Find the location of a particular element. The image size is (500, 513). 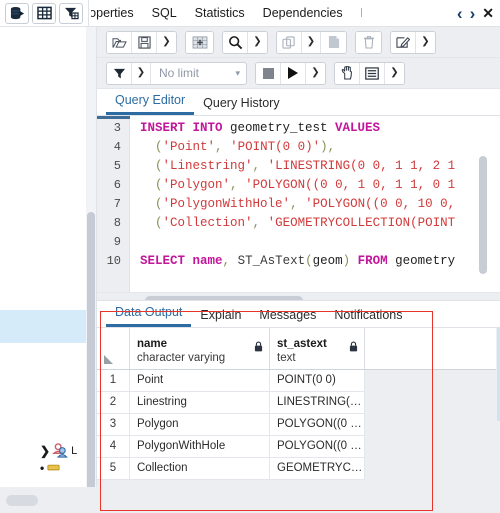

save-disk-icon is located at coordinates (144, 42).